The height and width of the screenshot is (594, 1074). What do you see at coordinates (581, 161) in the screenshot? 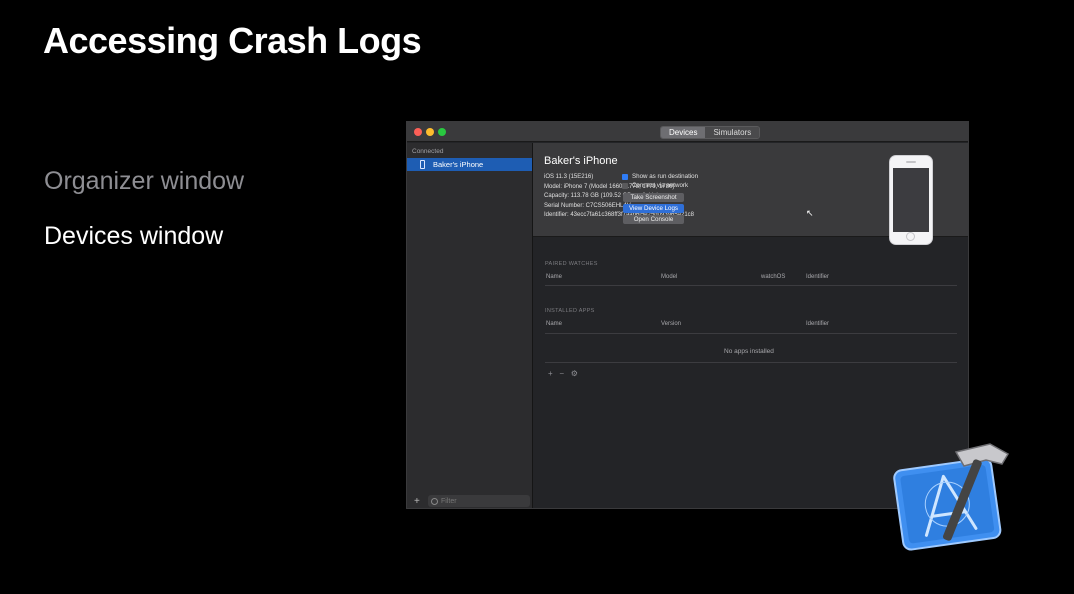
I see `device-name: Baker's iPhone` at bounding box center [581, 161].